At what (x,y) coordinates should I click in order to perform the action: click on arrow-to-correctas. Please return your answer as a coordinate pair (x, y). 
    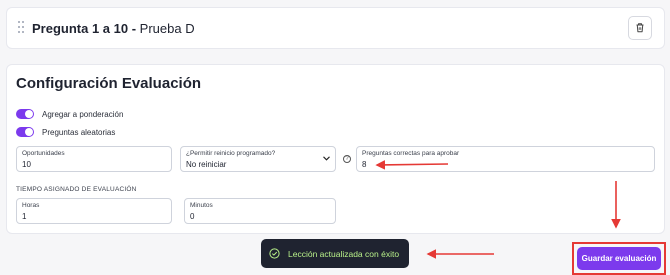
    Looking at the image, I should click on (412, 165).